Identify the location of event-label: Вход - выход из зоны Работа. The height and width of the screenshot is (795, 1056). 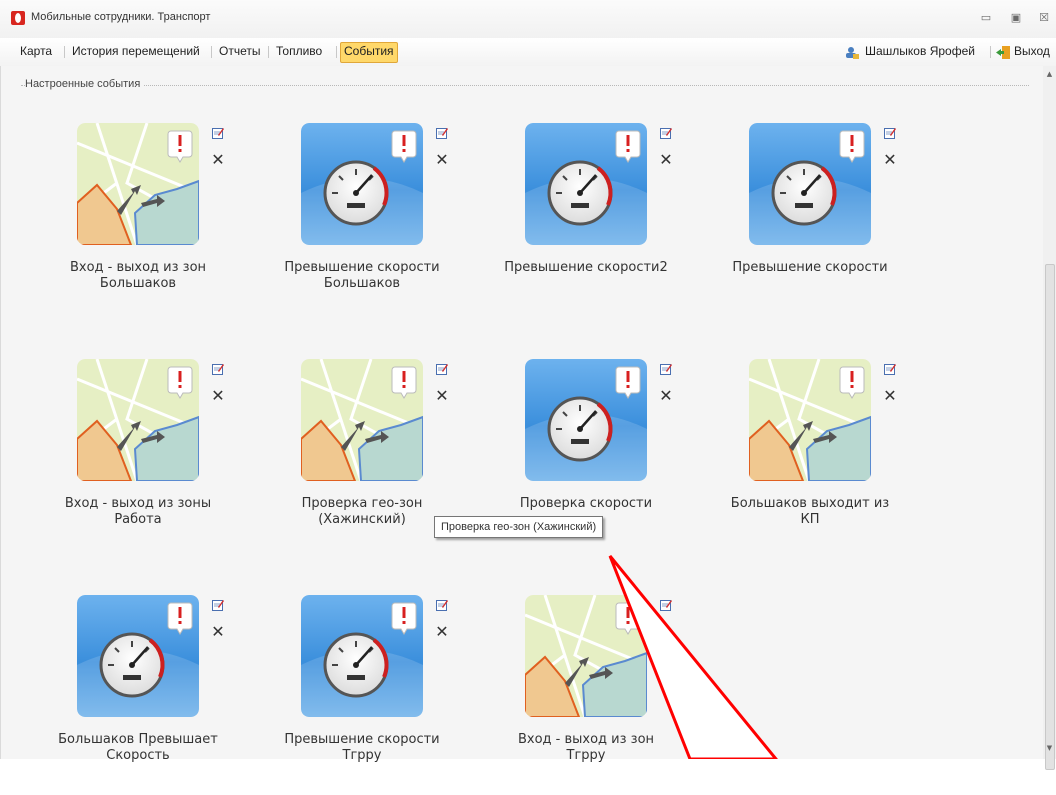
(138, 512).